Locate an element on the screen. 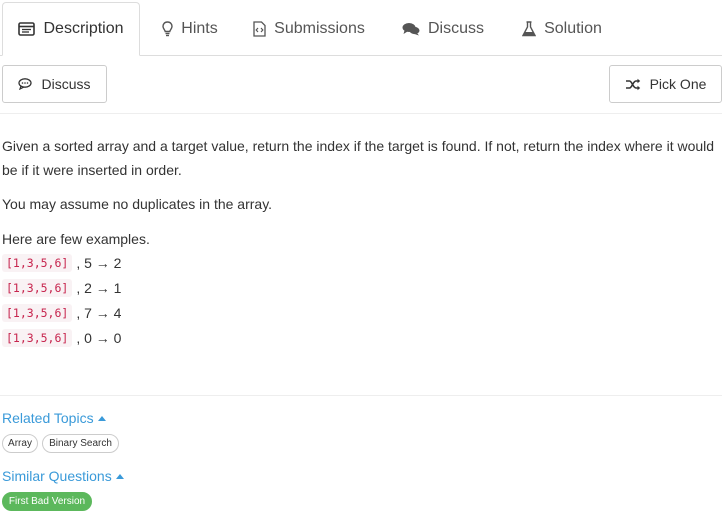 The image size is (727, 517). code-file-icon is located at coordinates (259, 28).